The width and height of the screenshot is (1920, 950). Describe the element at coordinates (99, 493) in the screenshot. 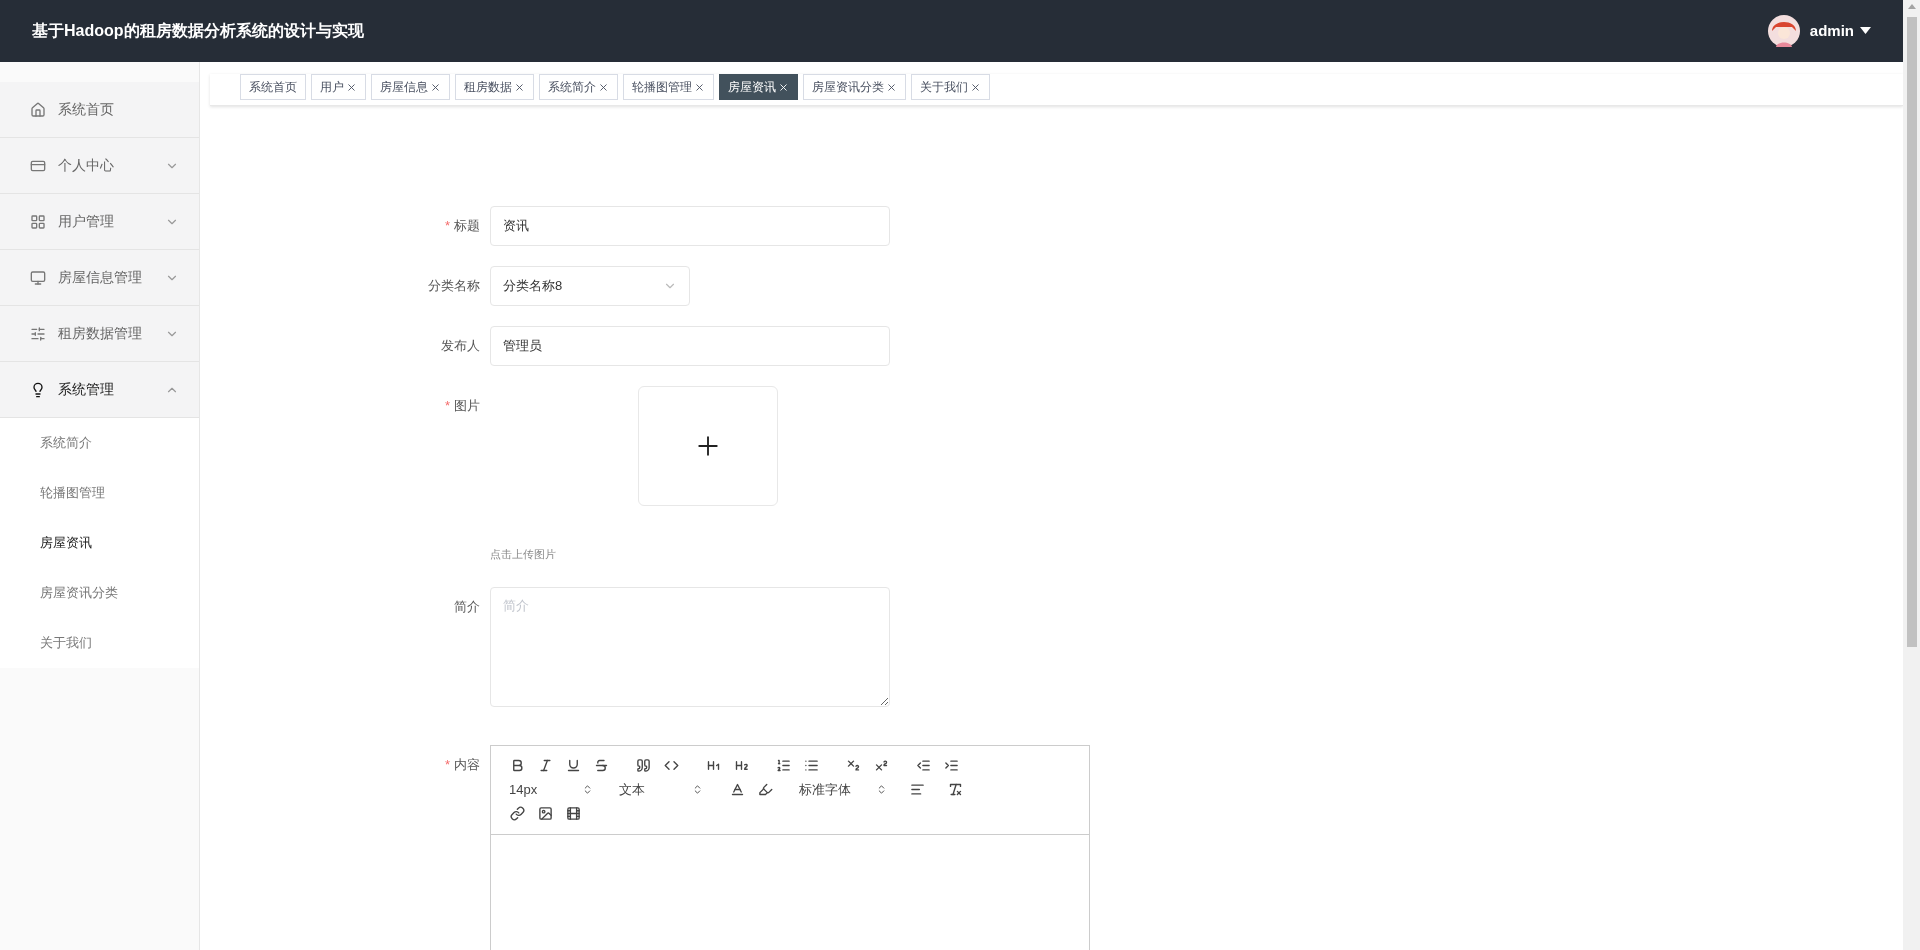

I see `submenu-item: 轮播图管理` at that location.